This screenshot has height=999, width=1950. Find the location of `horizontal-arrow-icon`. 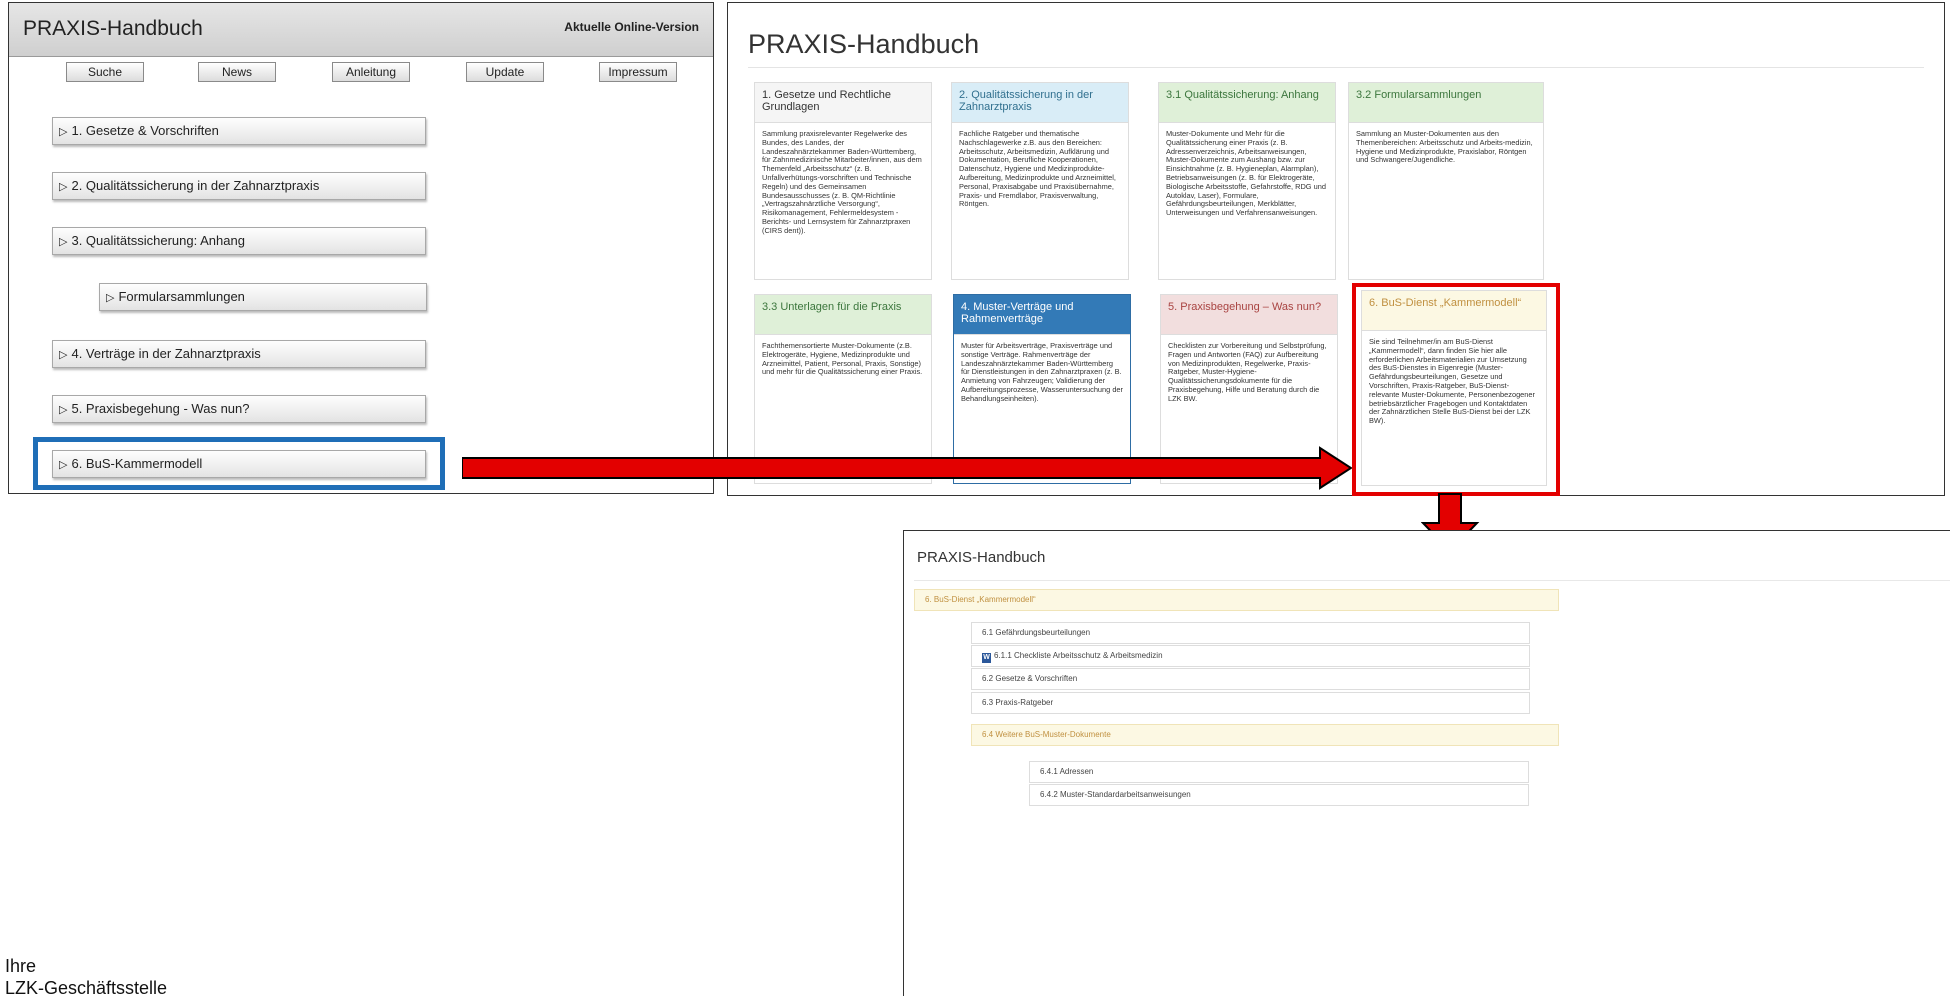

horizontal-arrow-icon is located at coordinates (907, 468).